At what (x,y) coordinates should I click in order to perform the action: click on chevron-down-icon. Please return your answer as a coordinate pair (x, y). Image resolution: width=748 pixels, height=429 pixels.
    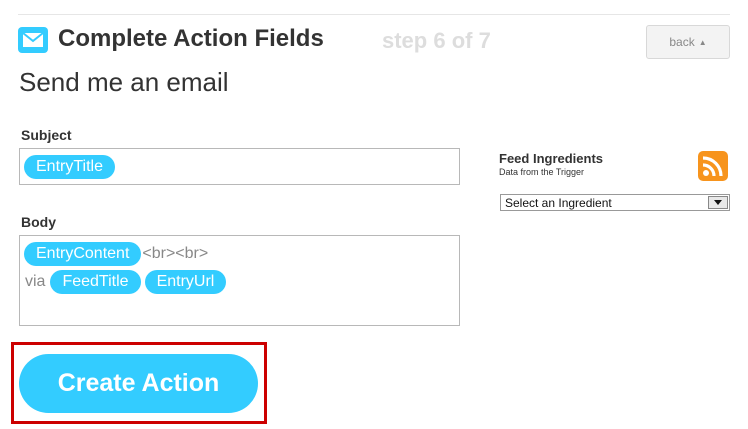
    Looking at the image, I should click on (718, 202).